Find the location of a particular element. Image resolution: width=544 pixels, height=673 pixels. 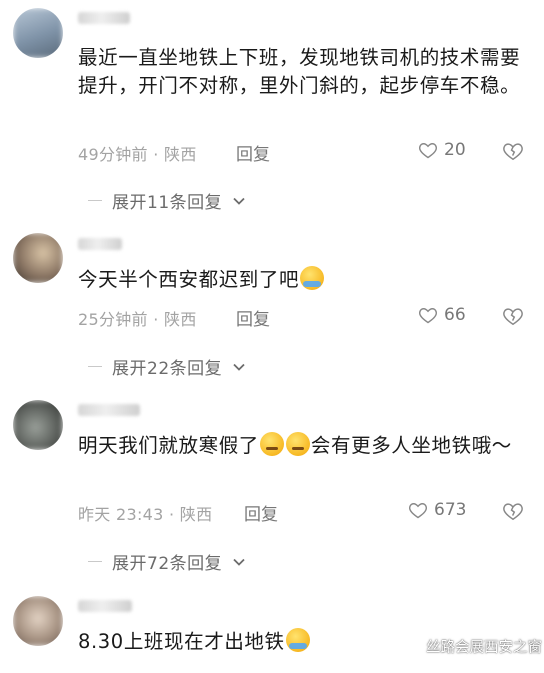

watermark-text: 丝路会展西安之窗 is located at coordinates (484, 648).